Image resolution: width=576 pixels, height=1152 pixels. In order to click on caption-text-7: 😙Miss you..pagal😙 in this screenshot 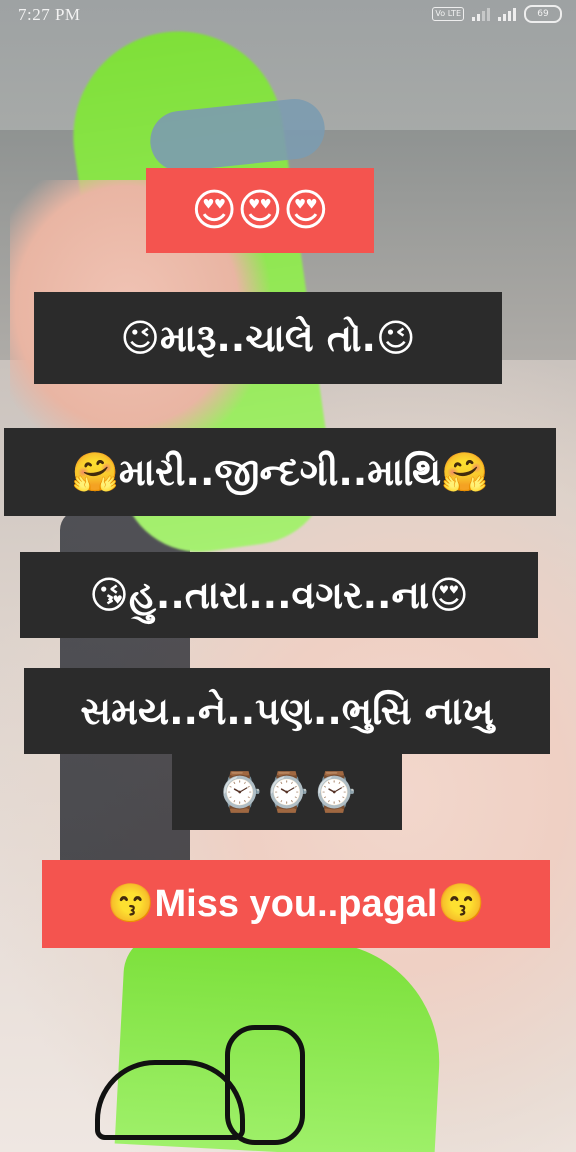, I will do `click(296, 904)`.